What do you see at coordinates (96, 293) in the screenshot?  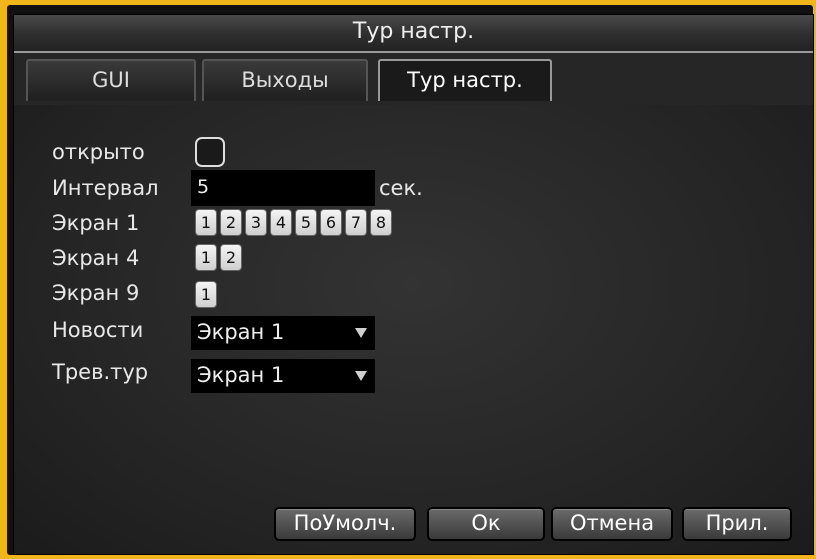 I see `screen9-label: Экран 9` at bounding box center [96, 293].